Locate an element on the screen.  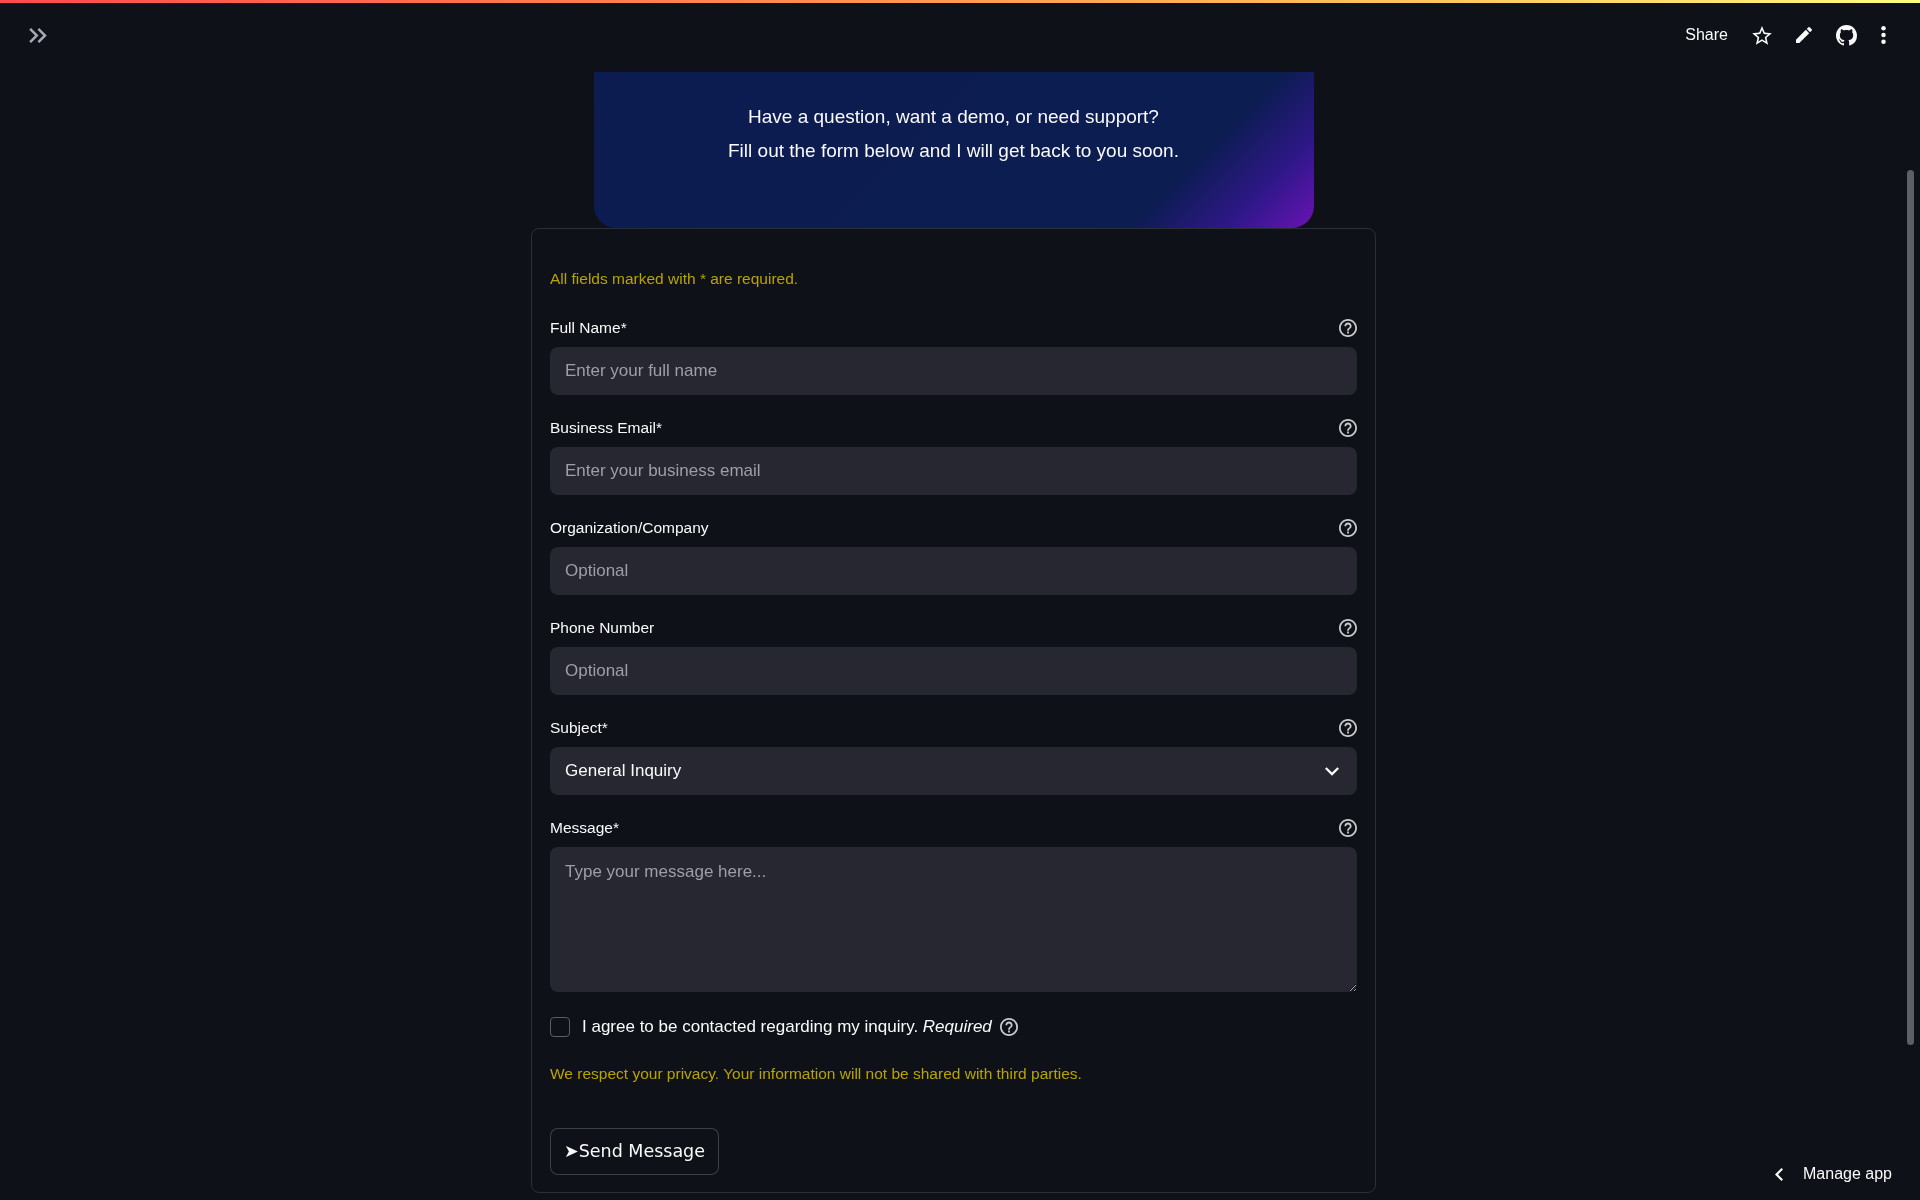
star-icon is located at coordinates (1762, 35).